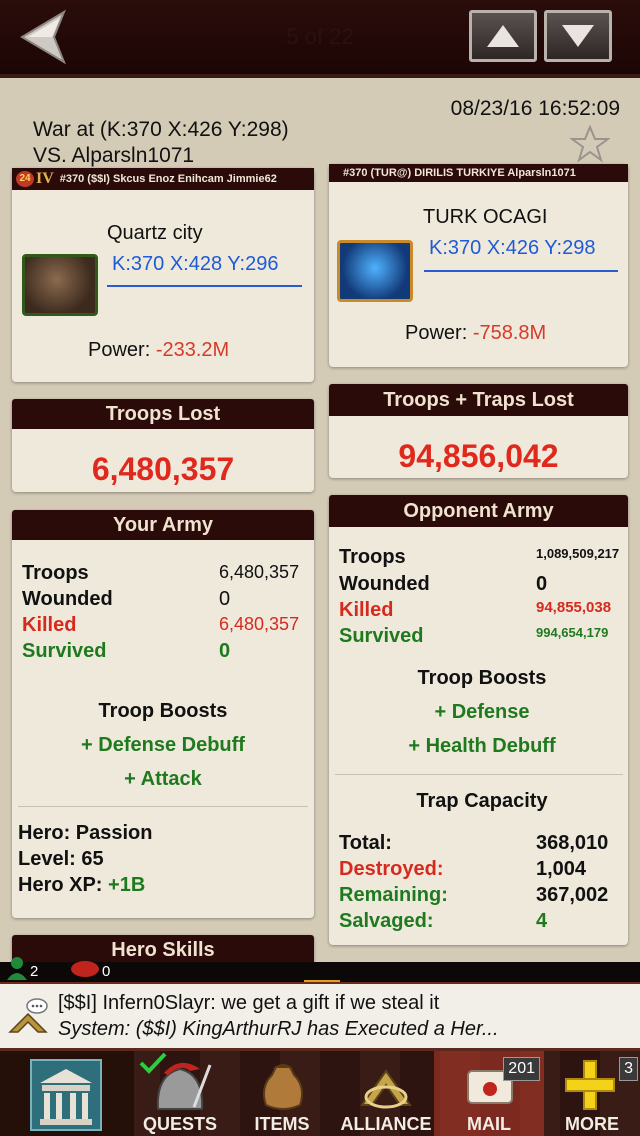 The height and width of the screenshot is (1136, 640). What do you see at coordinates (163, 414) in the screenshot?
I see `troops-lost-title: Troops Lost` at bounding box center [163, 414].